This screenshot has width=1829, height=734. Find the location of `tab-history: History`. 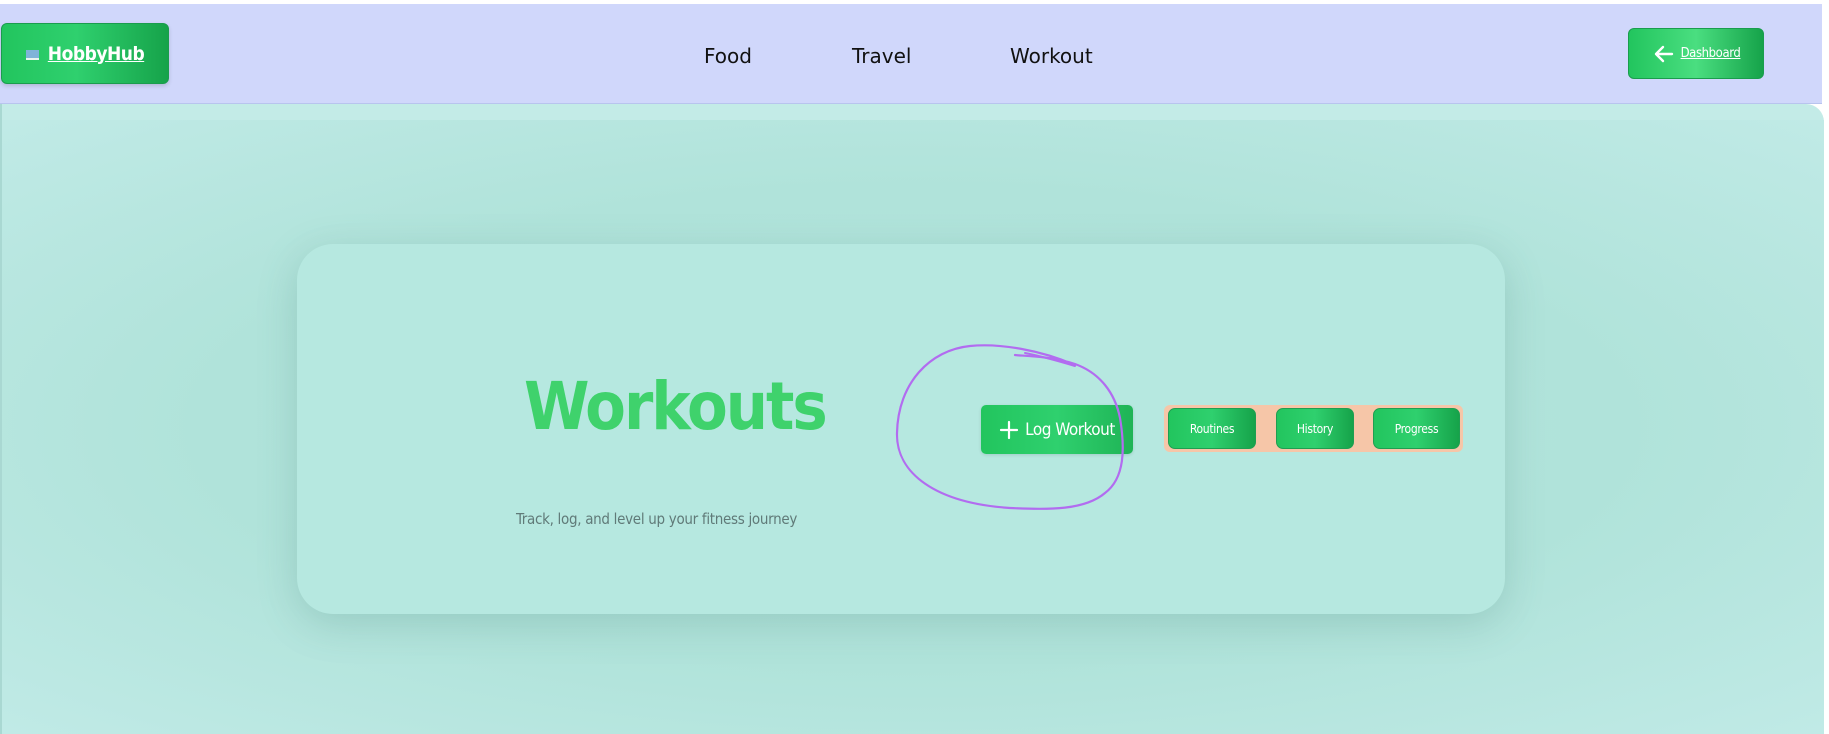

tab-history: History is located at coordinates (1315, 428).